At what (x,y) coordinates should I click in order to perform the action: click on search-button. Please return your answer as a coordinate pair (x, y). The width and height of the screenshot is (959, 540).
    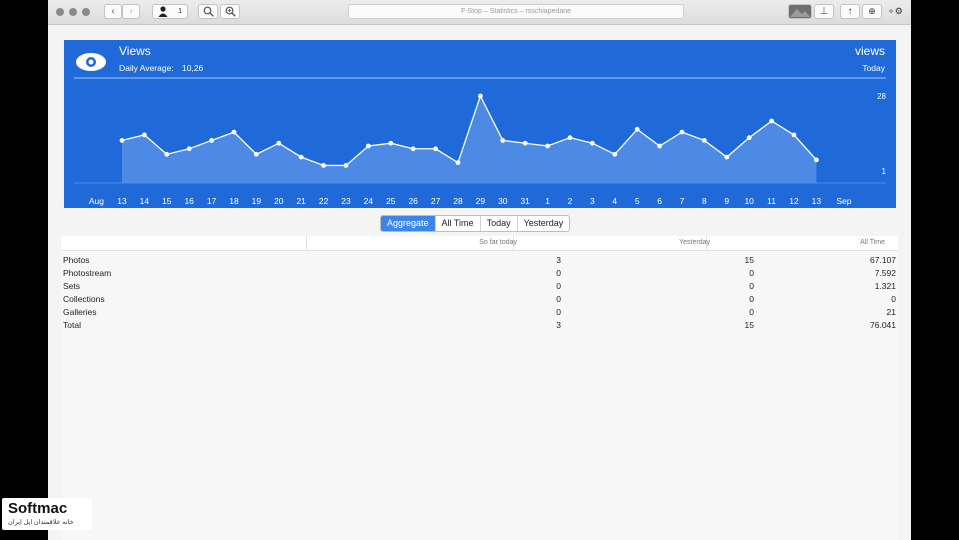
    Looking at the image, I should click on (208, 11).